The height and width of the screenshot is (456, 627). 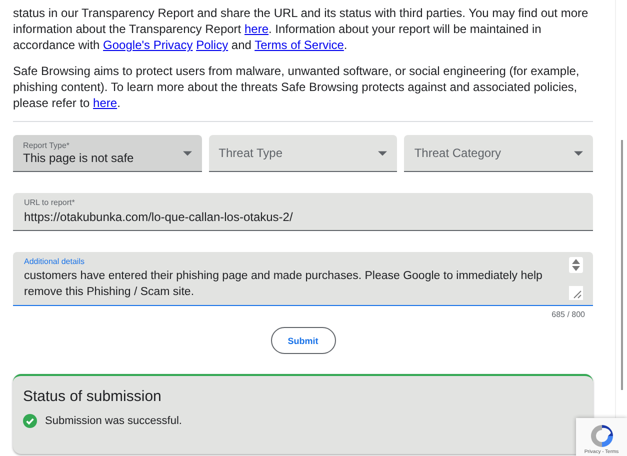 I want to click on spinner-arrows-icon, so click(x=576, y=265).